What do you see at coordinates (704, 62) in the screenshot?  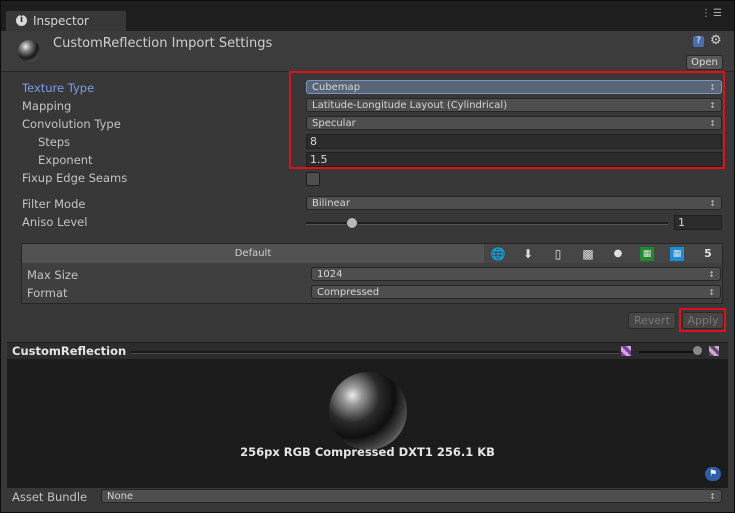 I see `open-button: Open` at bounding box center [704, 62].